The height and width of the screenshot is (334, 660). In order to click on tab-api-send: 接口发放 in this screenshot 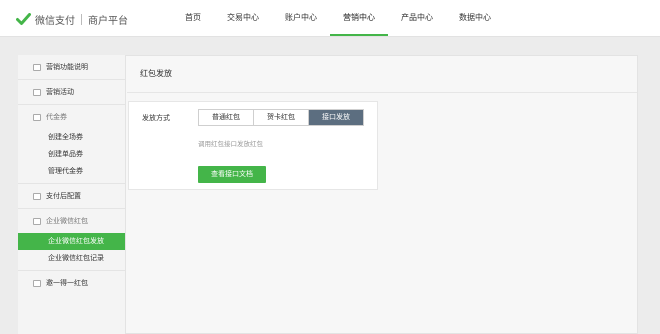, I will do `click(336, 117)`.